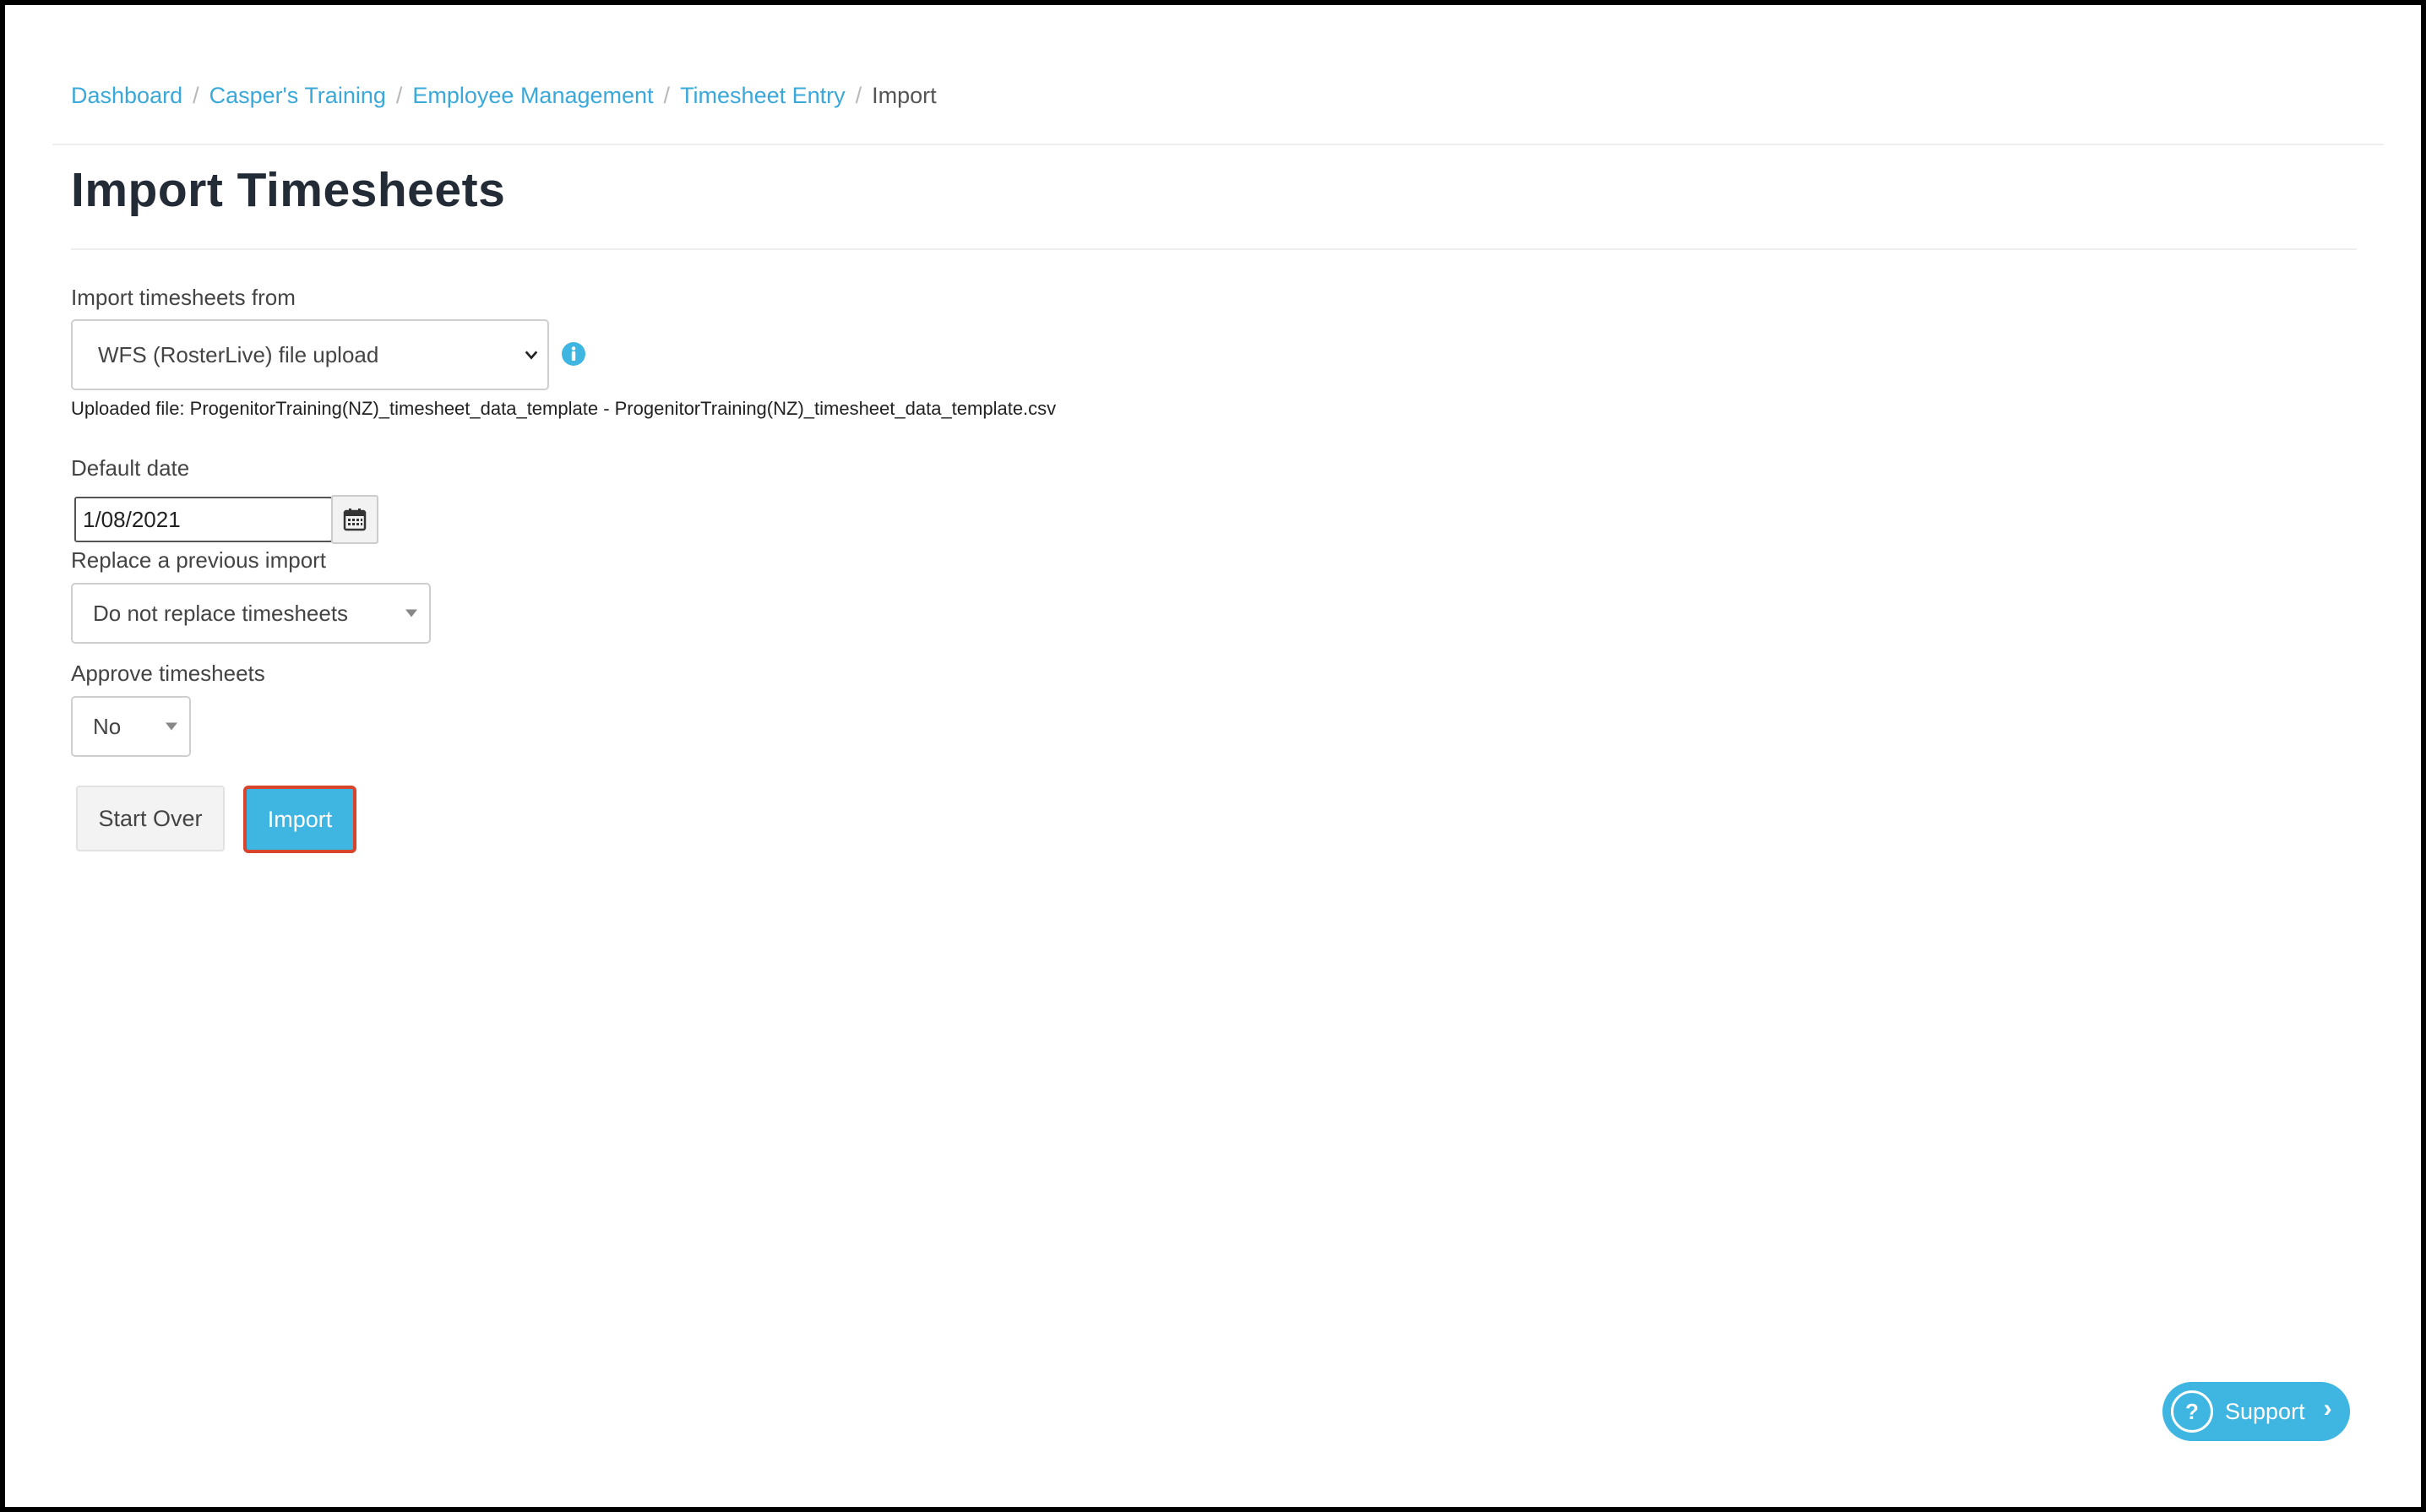 The image size is (2426, 1512). What do you see at coordinates (297, 96) in the screenshot?
I see `breadcrumb-caspers-training: Casper's Training` at bounding box center [297, 96].